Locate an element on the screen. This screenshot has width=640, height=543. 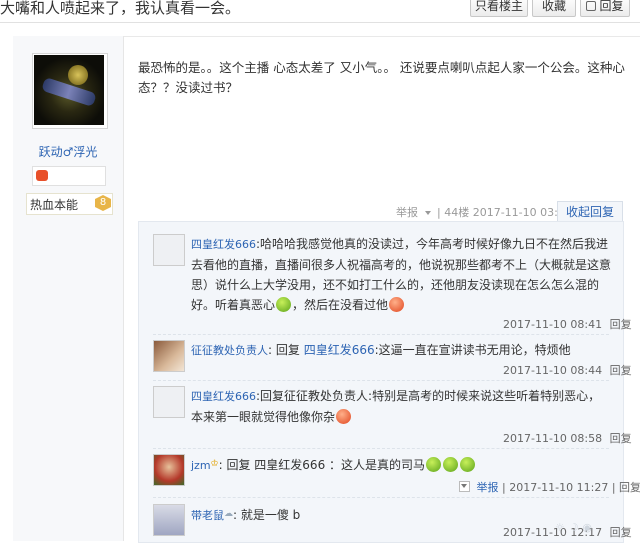
favorite-button: 收藏 is located at coordinates (554, 8).